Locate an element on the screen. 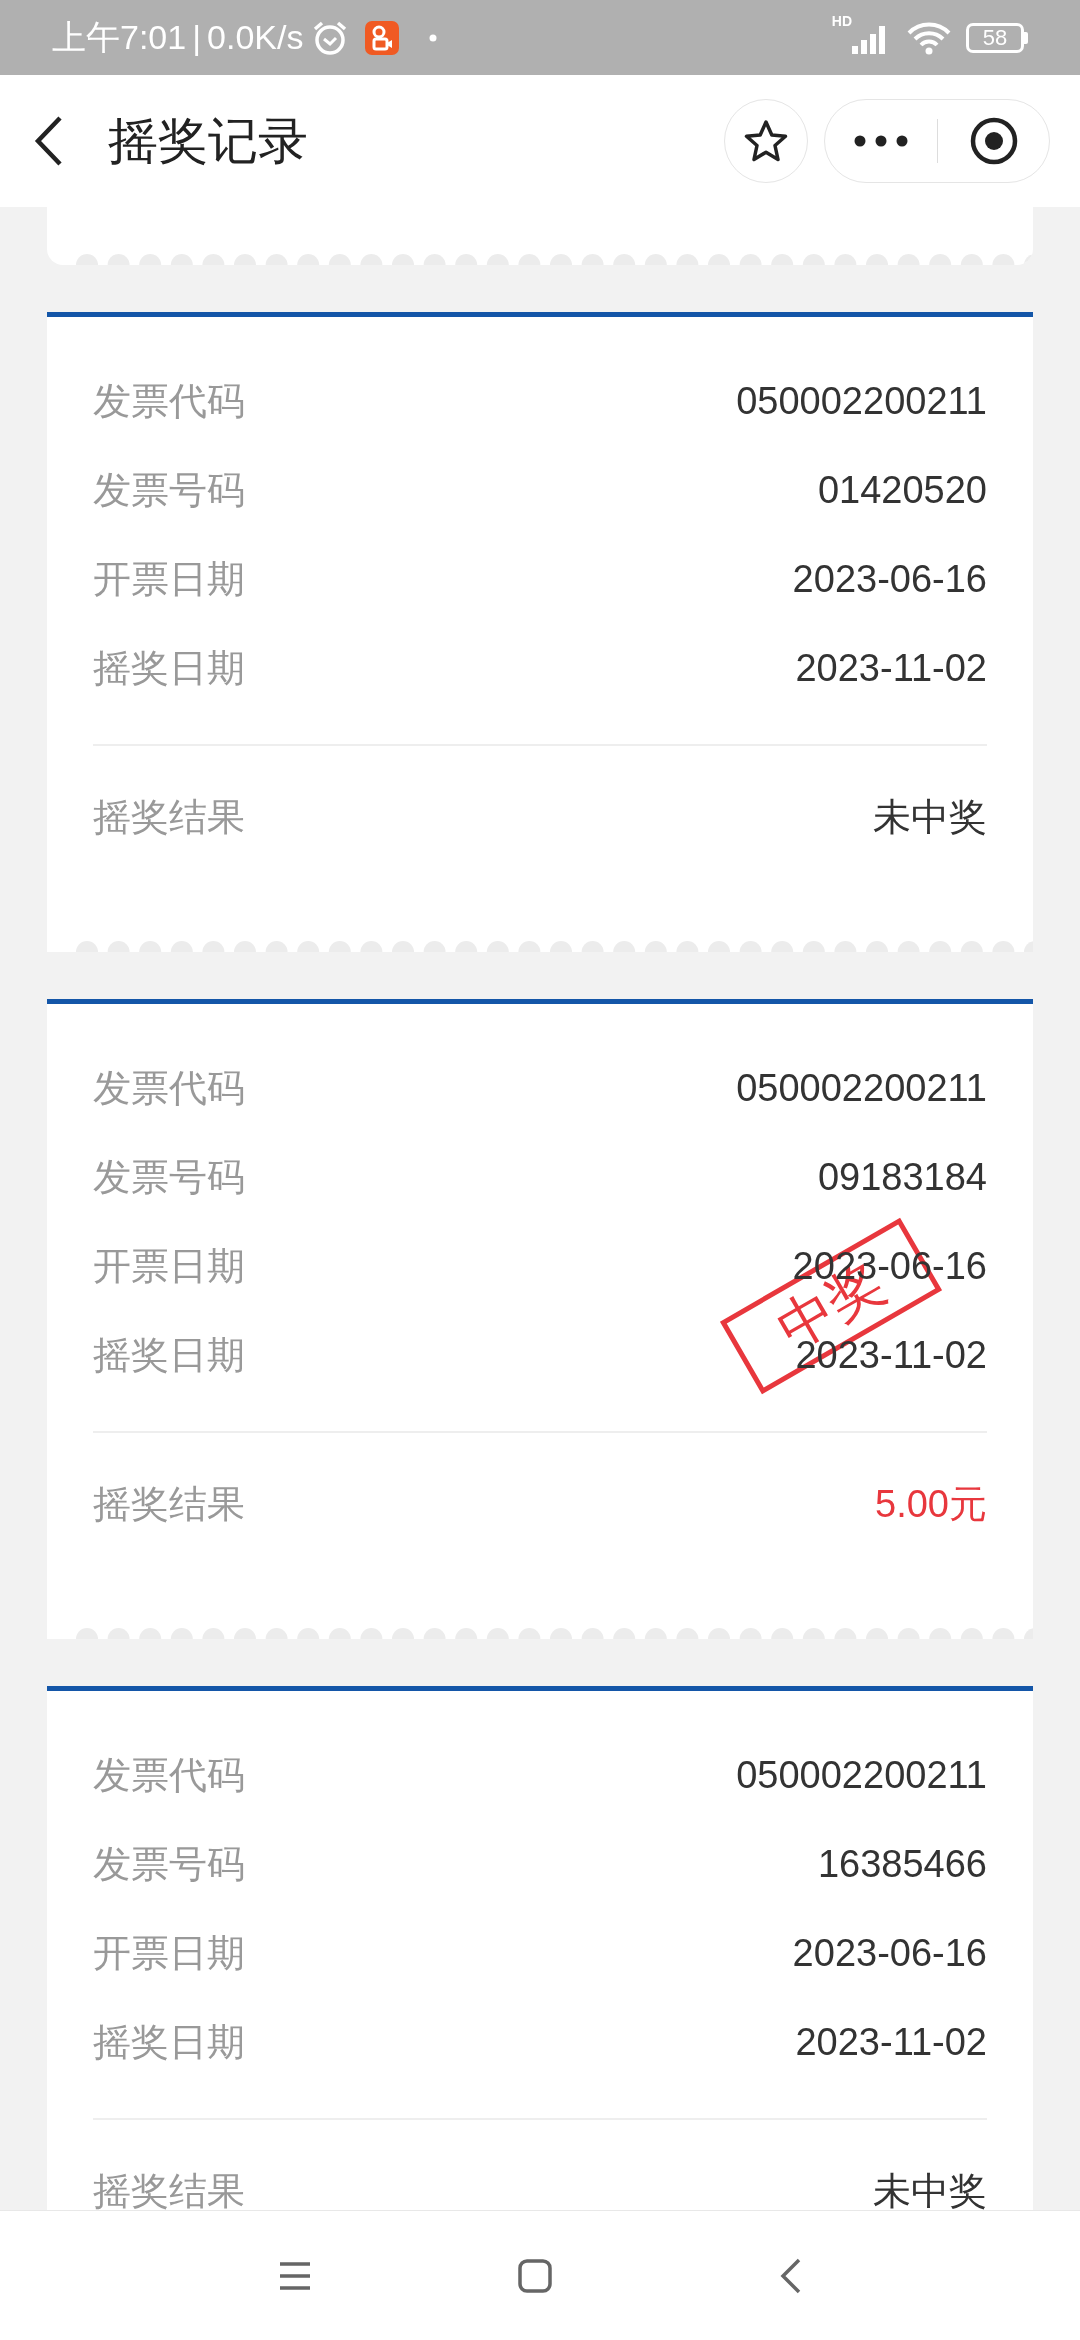 The image size is (1080, 2340). star-icon is located at coordinates (766, 141).